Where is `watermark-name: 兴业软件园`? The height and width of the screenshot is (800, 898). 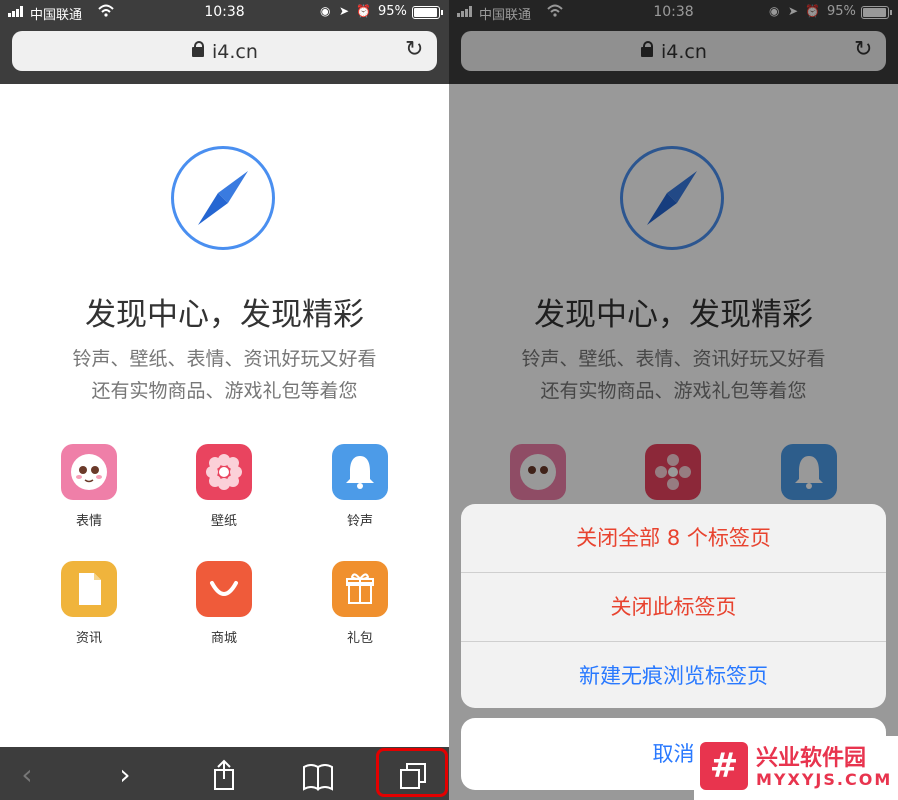 watermark-name: 兴业软件园 is located at coordinates (811, 758).